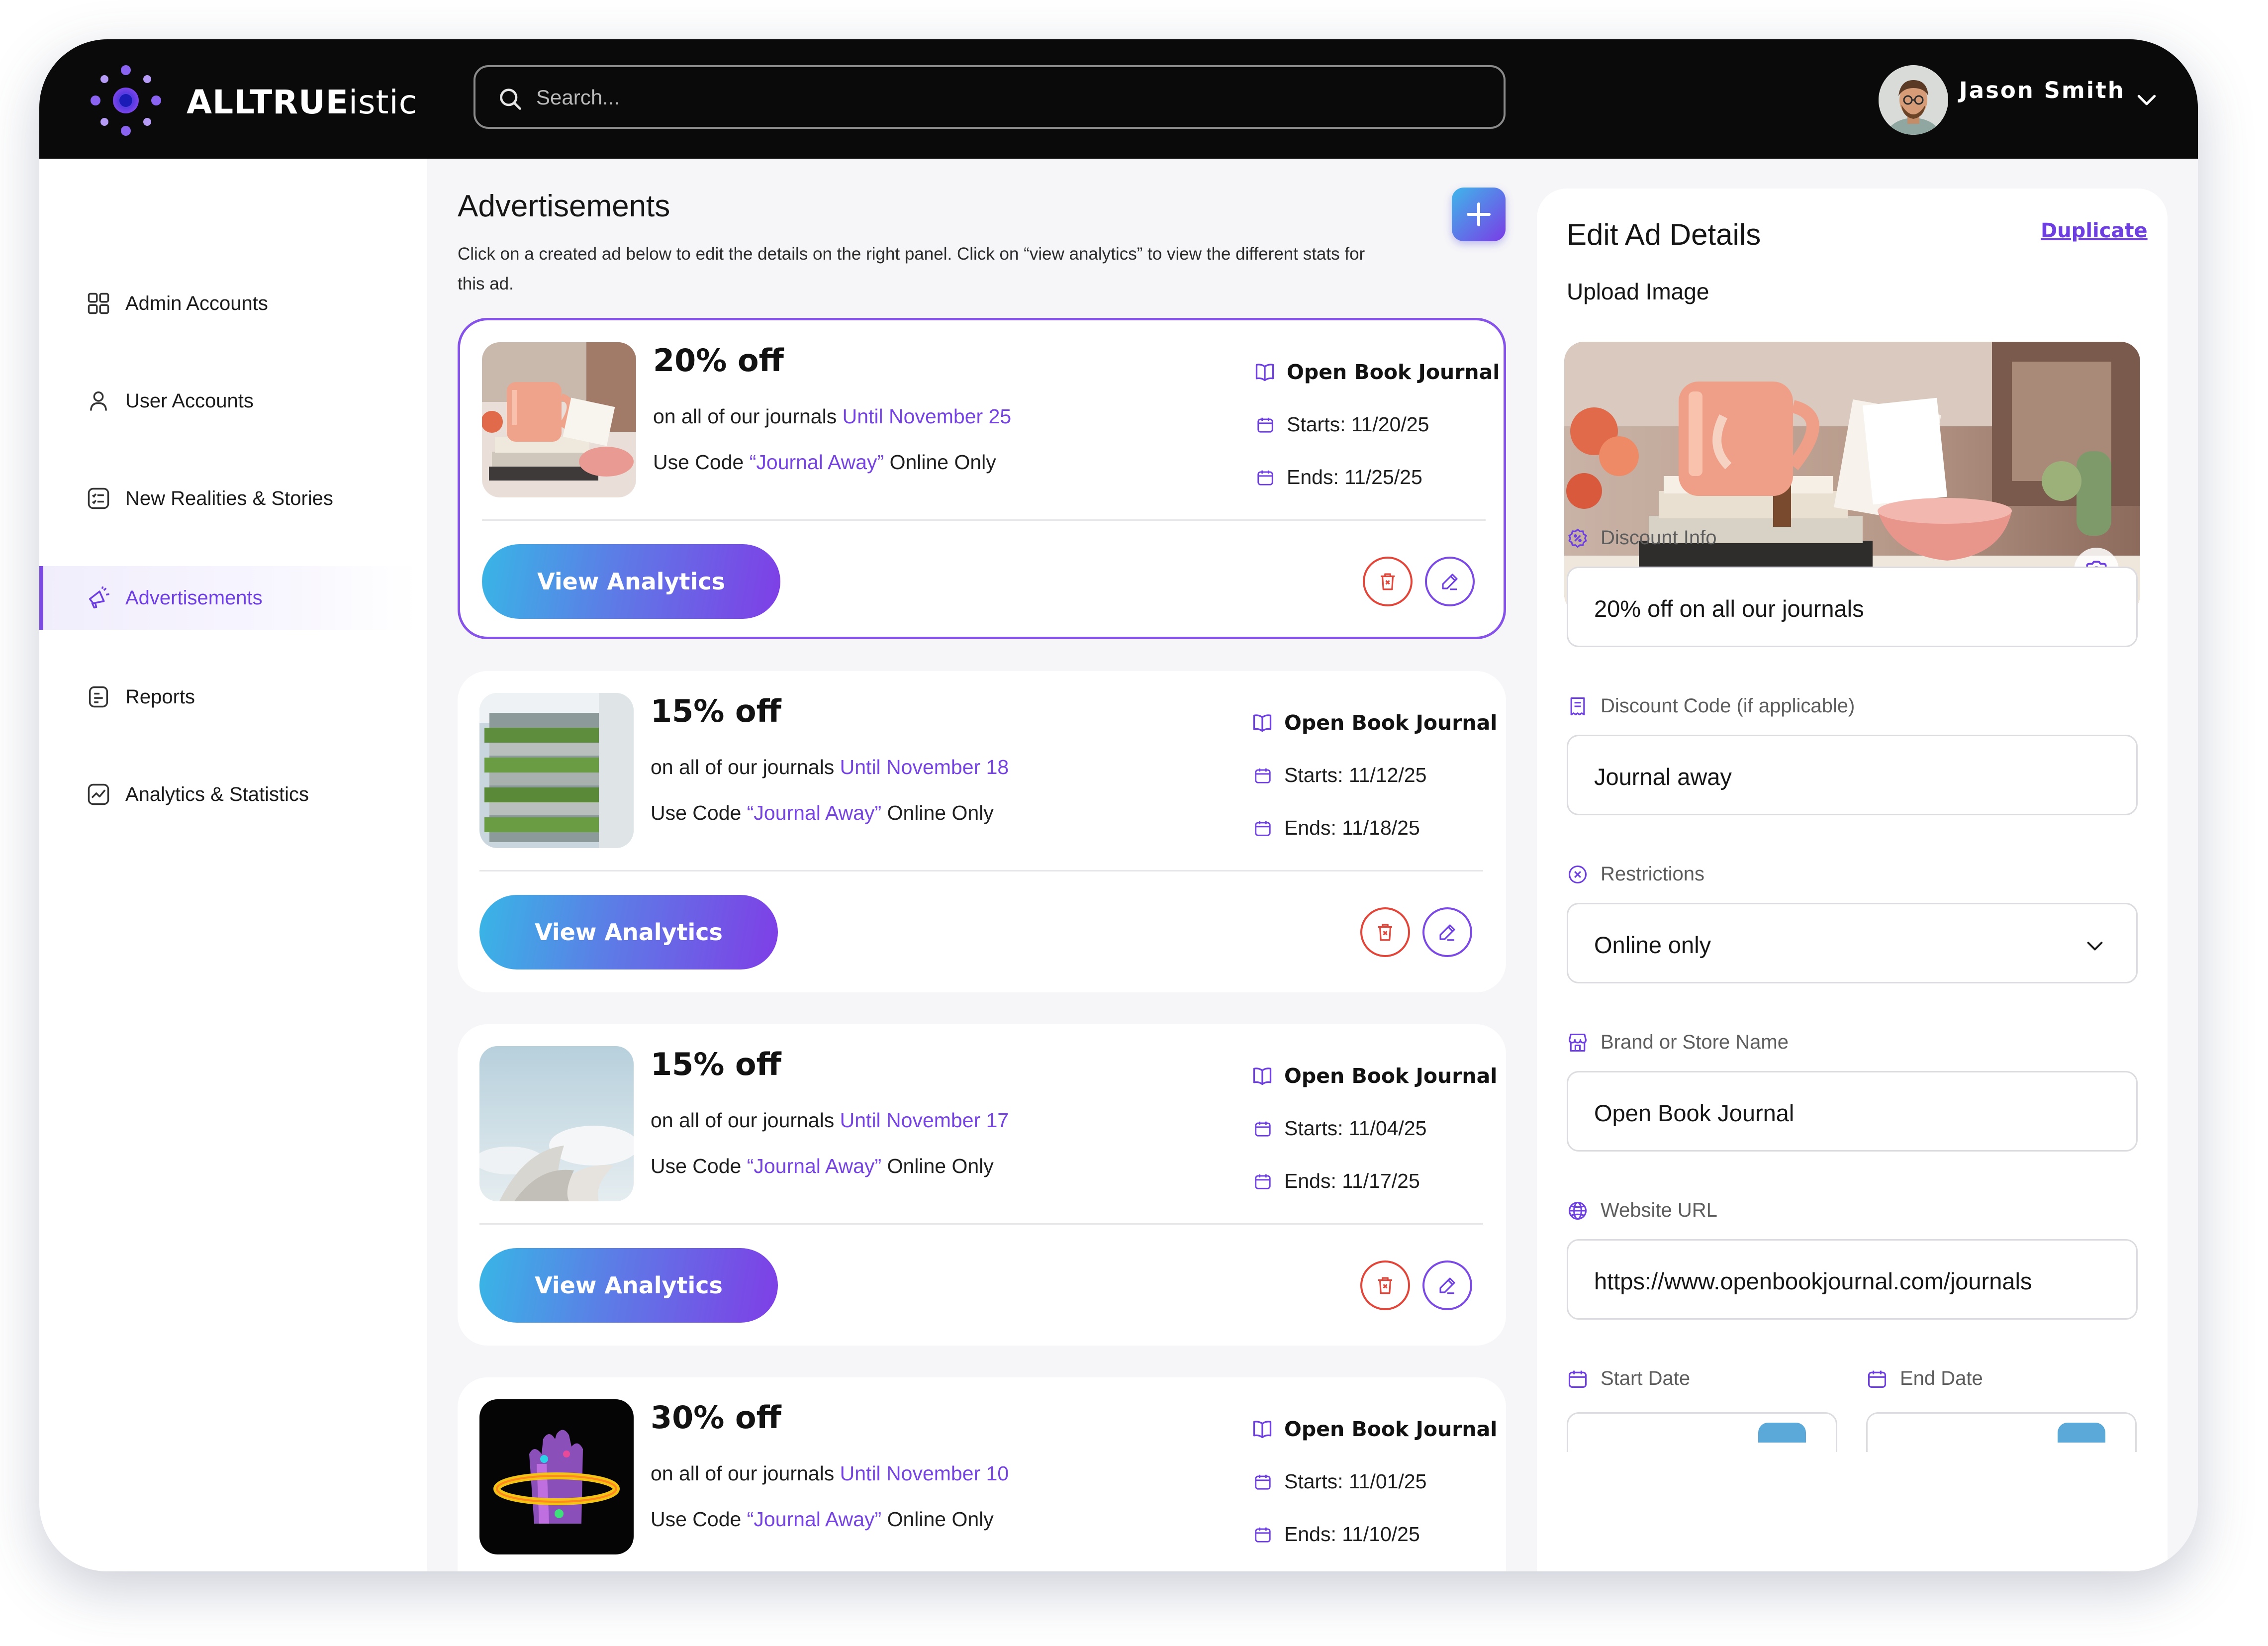 The image size is (2268, 1646). Describe the element at coordinates (1646, 1378) in the screenshot. I see `start-date-label-text: Start Date` at that location.